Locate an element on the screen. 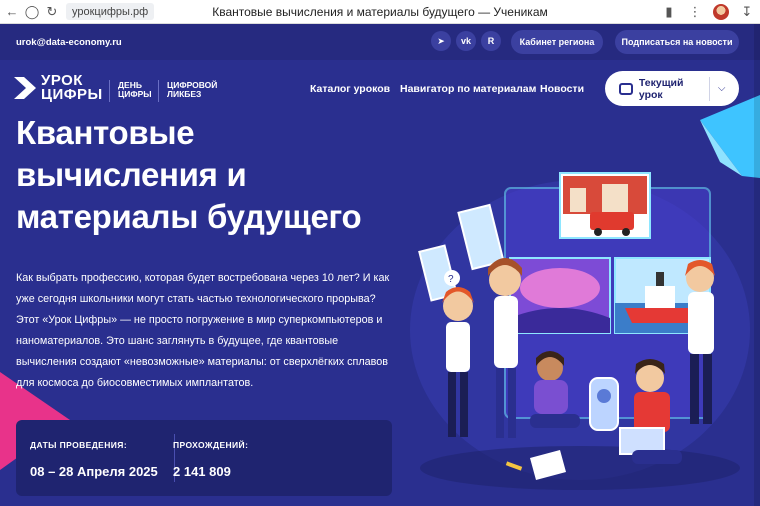 This screenshot has height=506, width=760. passes-value: 2 141 809 is located at coordinates (202, 471).